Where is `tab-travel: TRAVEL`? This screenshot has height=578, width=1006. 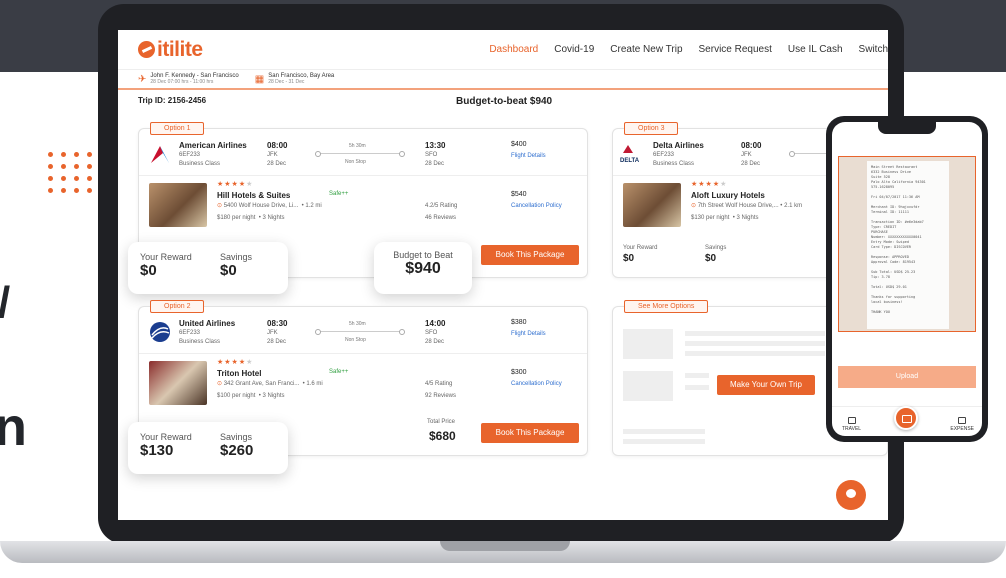 tab-travel: TRAVEL is located at coordinates (851, 424).